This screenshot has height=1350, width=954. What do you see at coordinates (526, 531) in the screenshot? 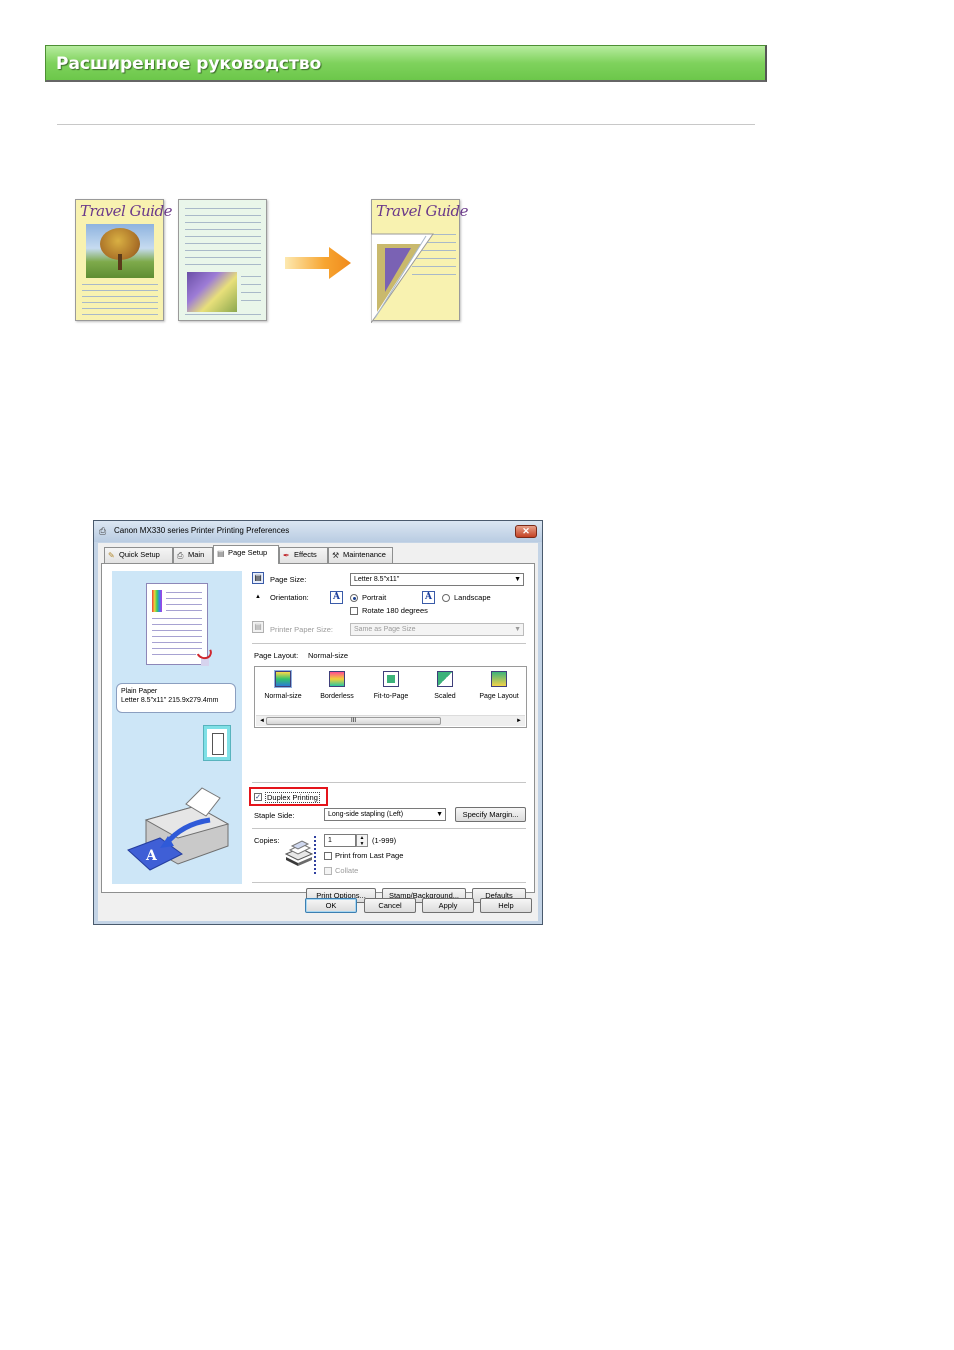
I see `close-button: ✕` at bounding box center [526, 531].